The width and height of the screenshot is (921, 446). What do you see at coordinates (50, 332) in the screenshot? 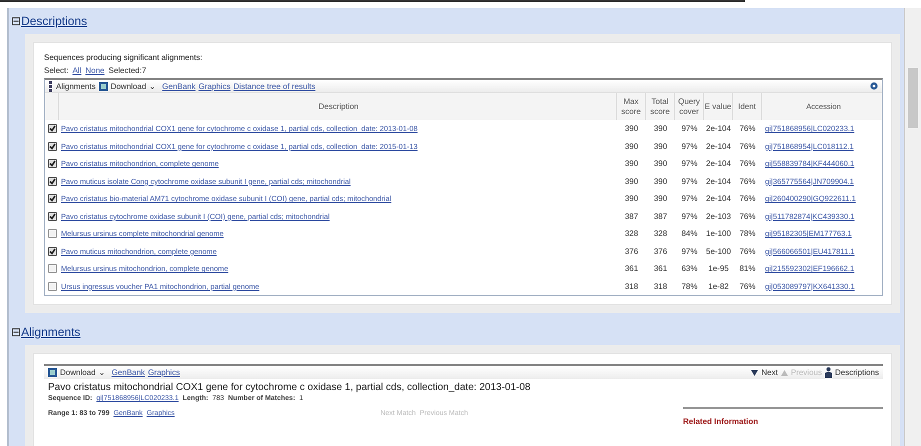
I see `section-title-link: Alignments` at bounding box center [50, 332].